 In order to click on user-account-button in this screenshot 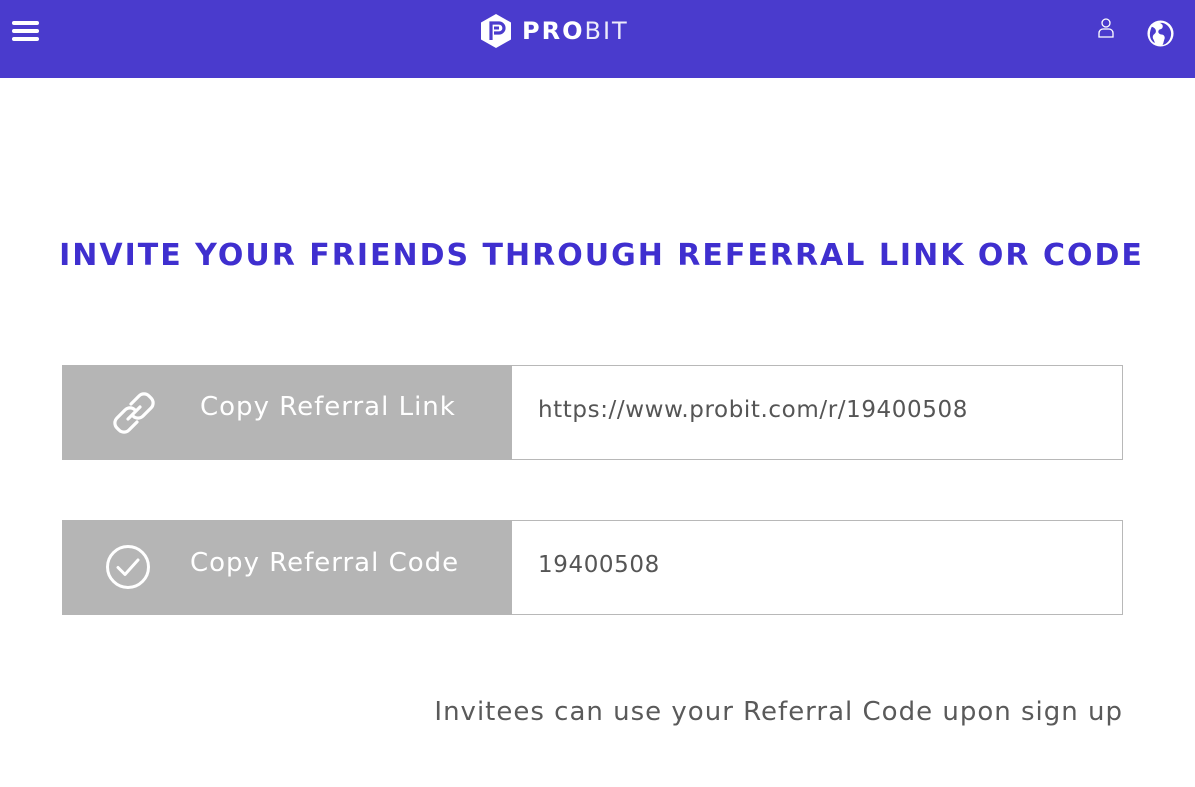, I will do `click(1106, 28)`.